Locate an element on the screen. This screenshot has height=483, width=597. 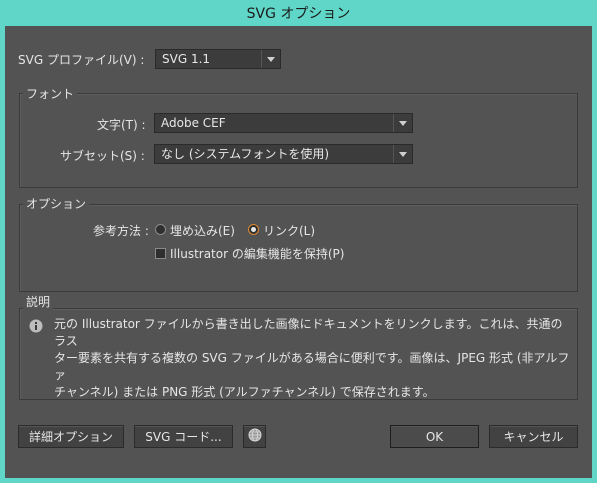
advanced-options-button: 詳細オプション is located at coordinates (71, 436).